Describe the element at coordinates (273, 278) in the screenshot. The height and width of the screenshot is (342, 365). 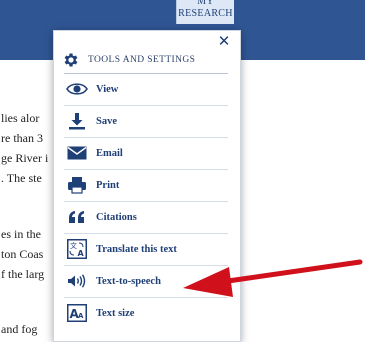
I see `annotation-arrow` at that location.